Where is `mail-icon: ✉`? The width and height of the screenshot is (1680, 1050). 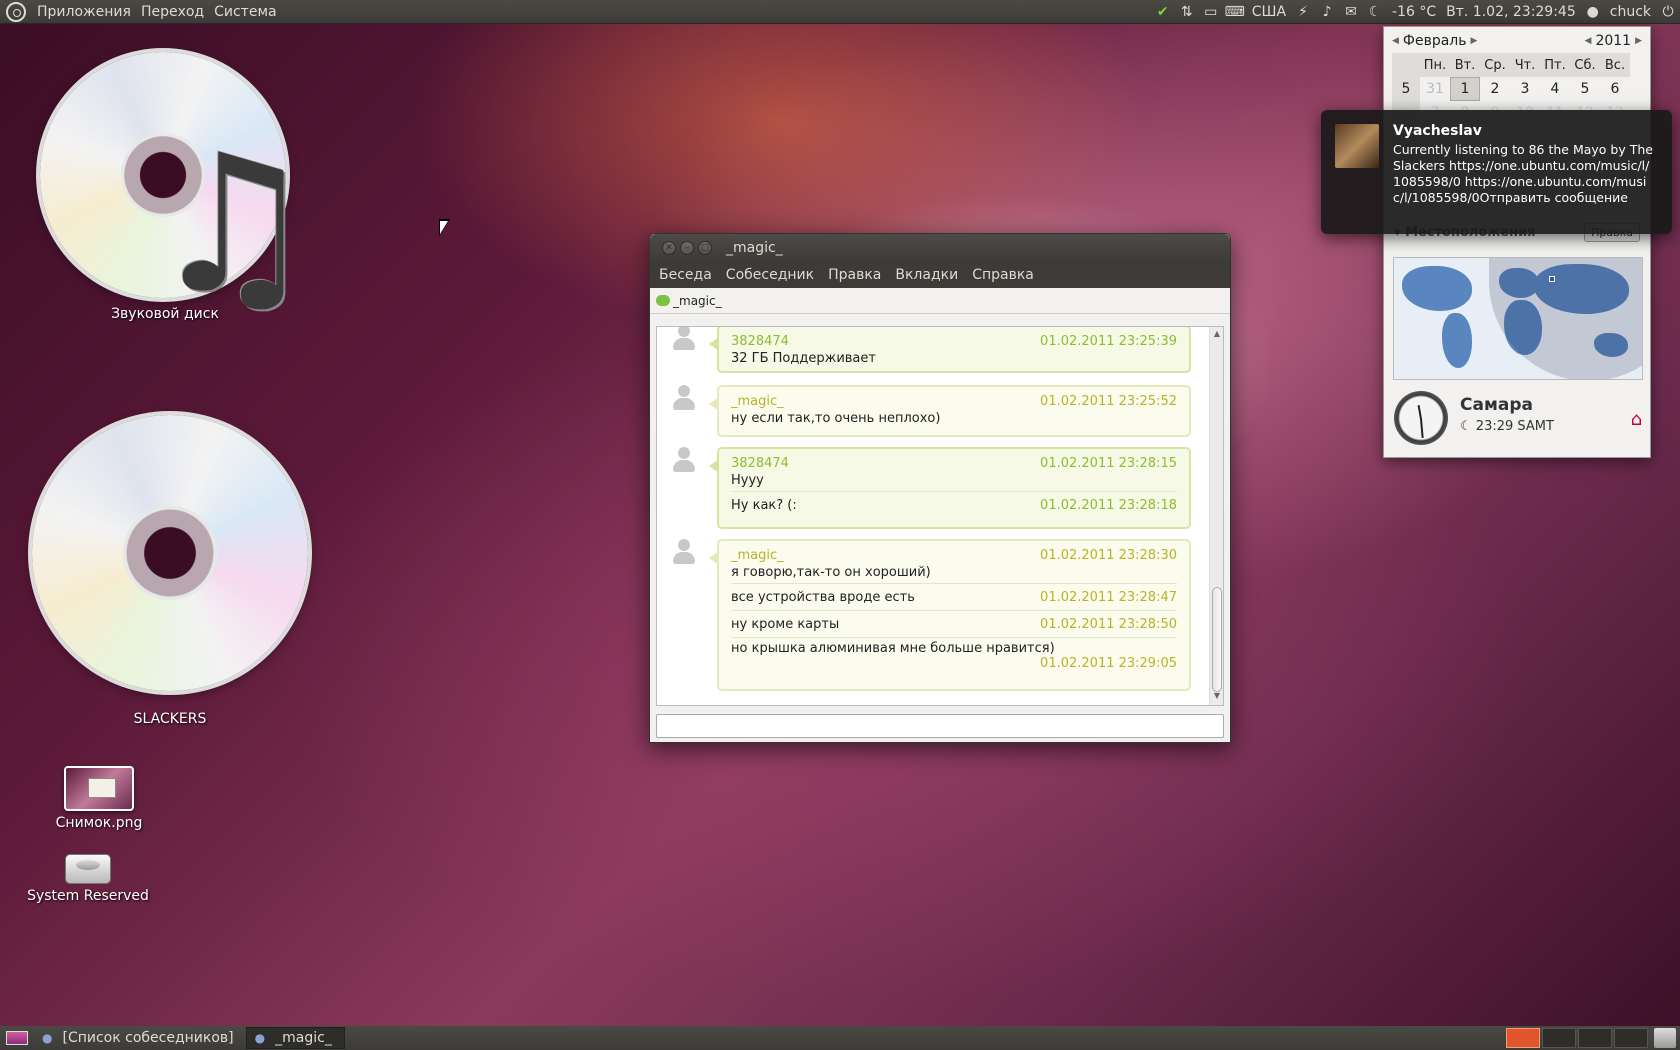 mail-icon: ✉ is located at coordinates (1351, 12).